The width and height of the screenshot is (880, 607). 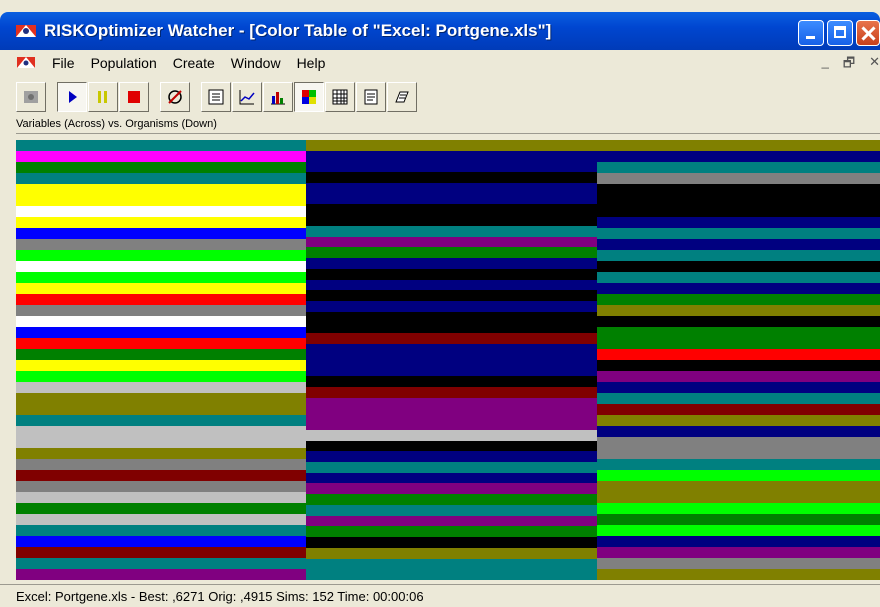 I want to click on mdi-minimize-icon: _, so click(x=825, y=65).